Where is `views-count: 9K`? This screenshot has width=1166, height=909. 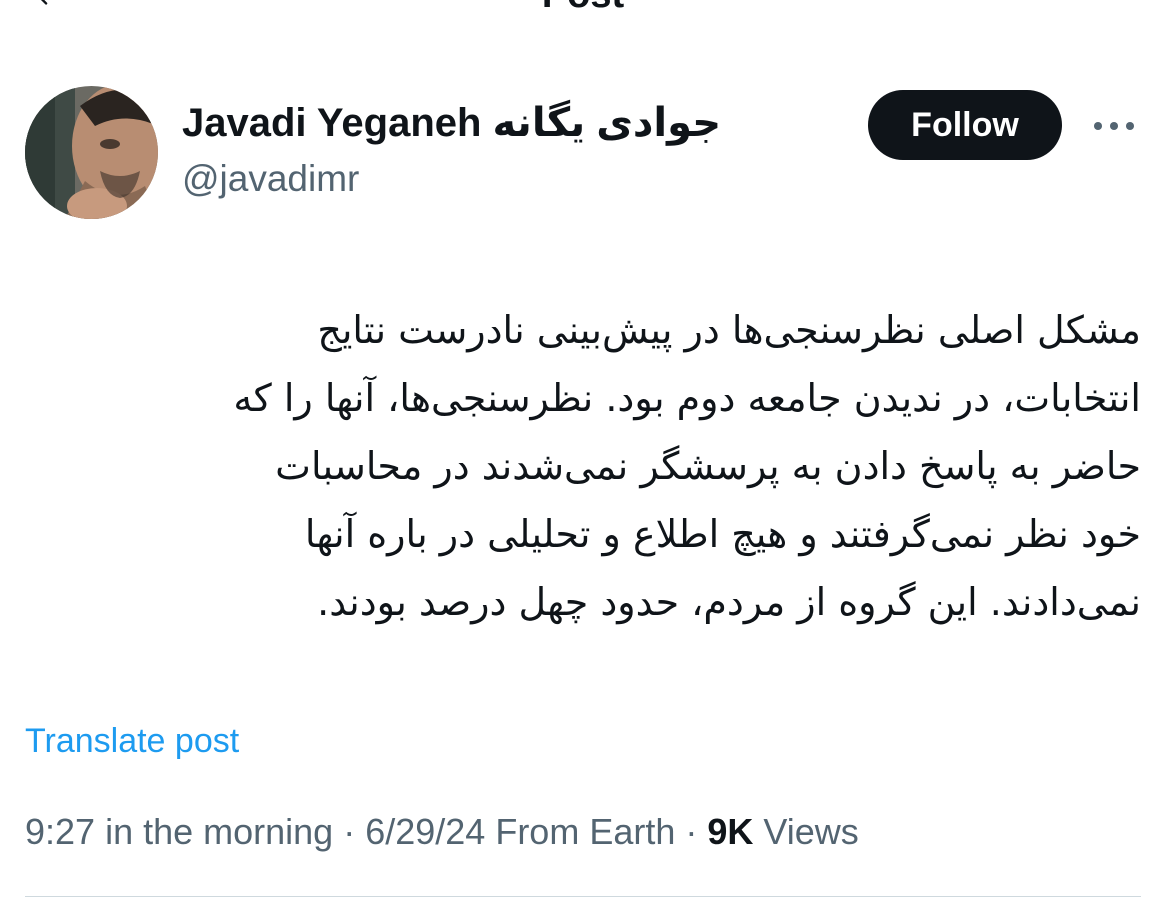
views-count: 9K is located at coordinates (730, 831).